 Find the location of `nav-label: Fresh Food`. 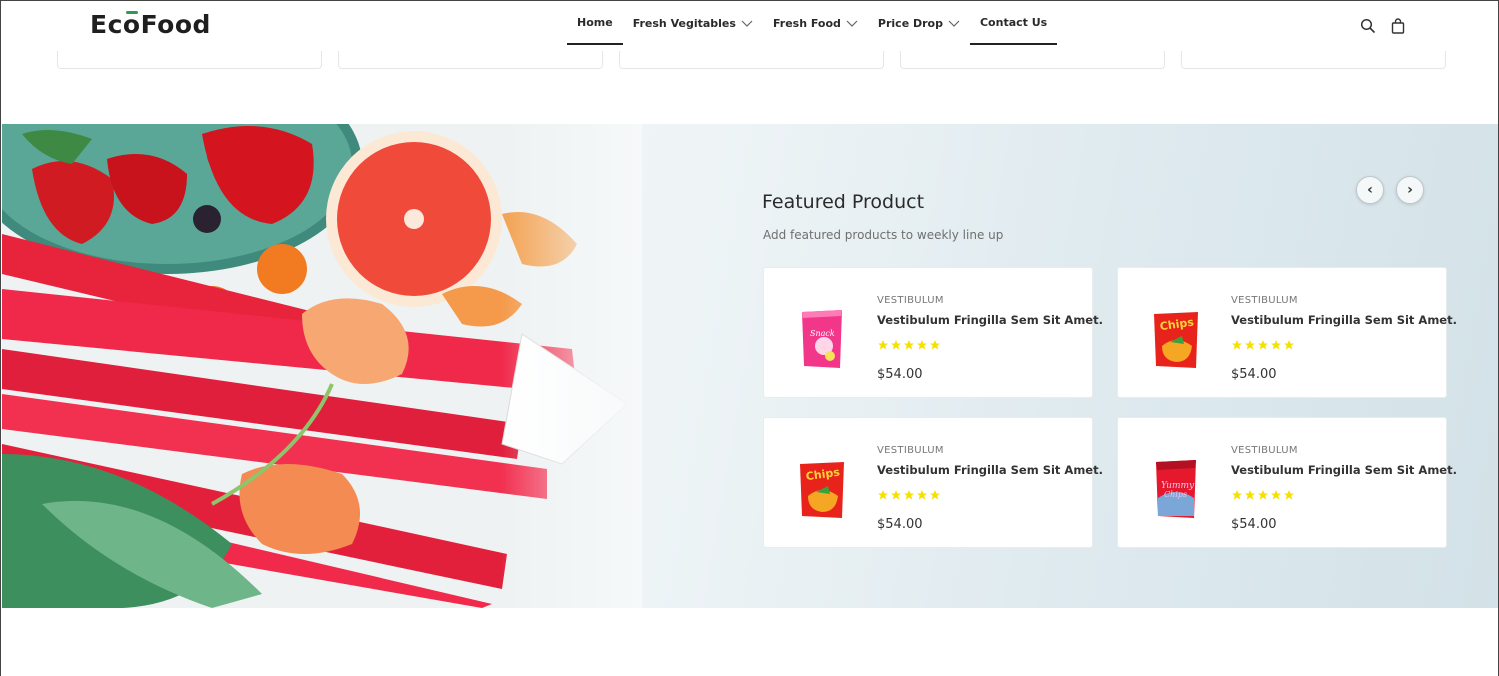

nav-label: Fresh Food is located at coordinates (806, 23).